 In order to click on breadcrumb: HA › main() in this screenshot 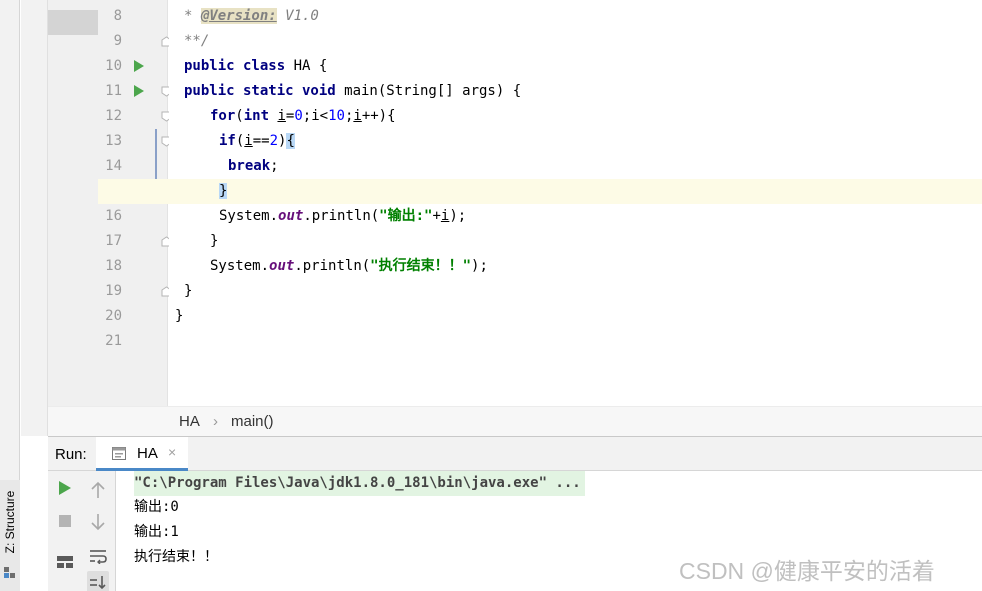, I will do `click(575, 421)`.